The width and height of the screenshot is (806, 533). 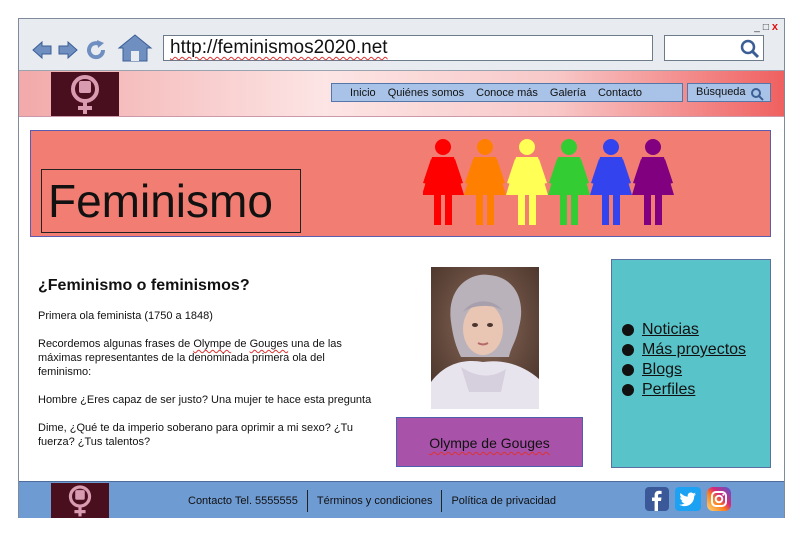 What do you see at coordinates (503, 501) in the screenshot?
I see `footer-privacy-link: Política de privacidad` at bounding box center [503, 501].